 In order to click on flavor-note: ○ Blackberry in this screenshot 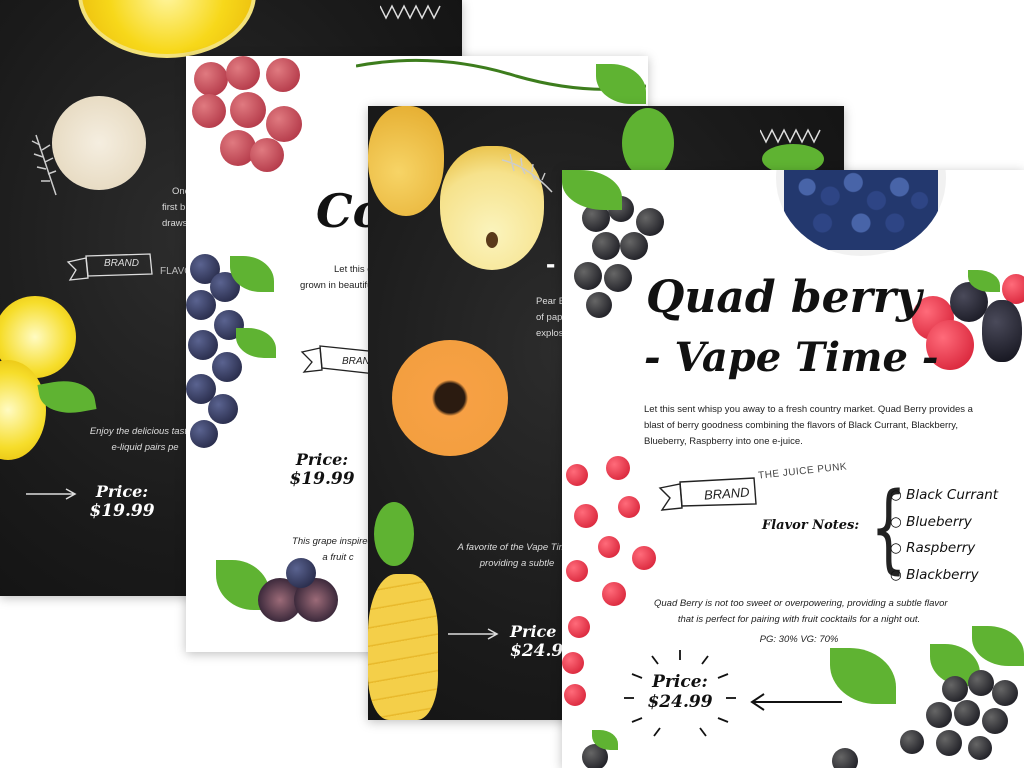, I will do `click(934, 574)`.